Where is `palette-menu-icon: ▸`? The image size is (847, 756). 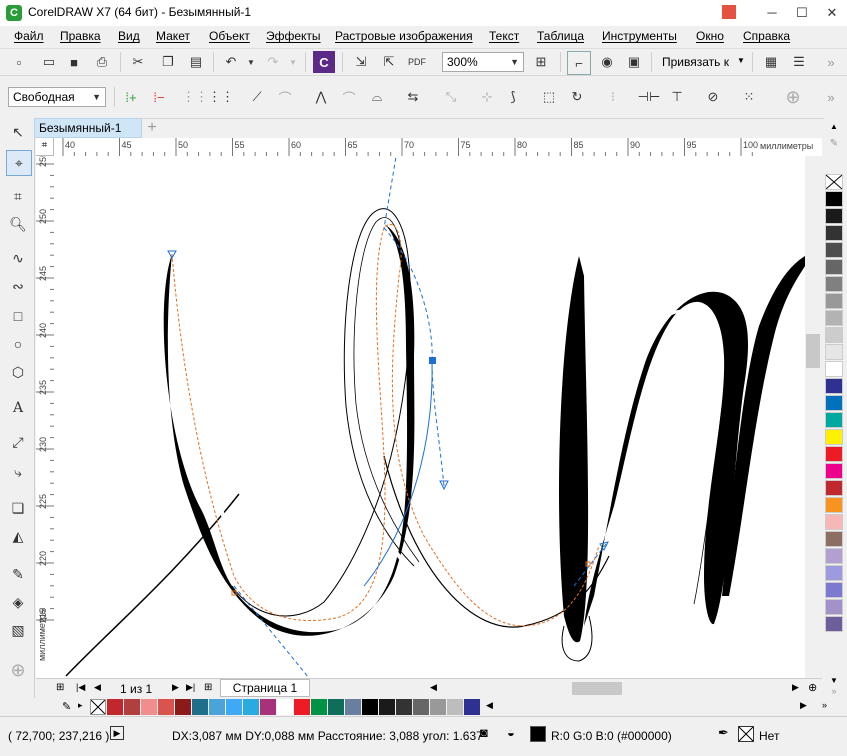
palette-menu-icon: ▸ is located at coordinates (80, 705).